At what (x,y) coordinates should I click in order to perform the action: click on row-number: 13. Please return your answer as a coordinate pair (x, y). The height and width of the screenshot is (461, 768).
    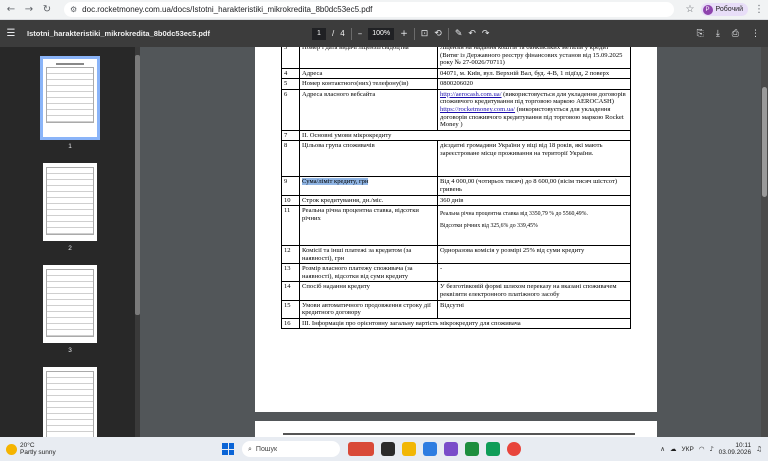
    Looking at the image, I should click on (290, 273).